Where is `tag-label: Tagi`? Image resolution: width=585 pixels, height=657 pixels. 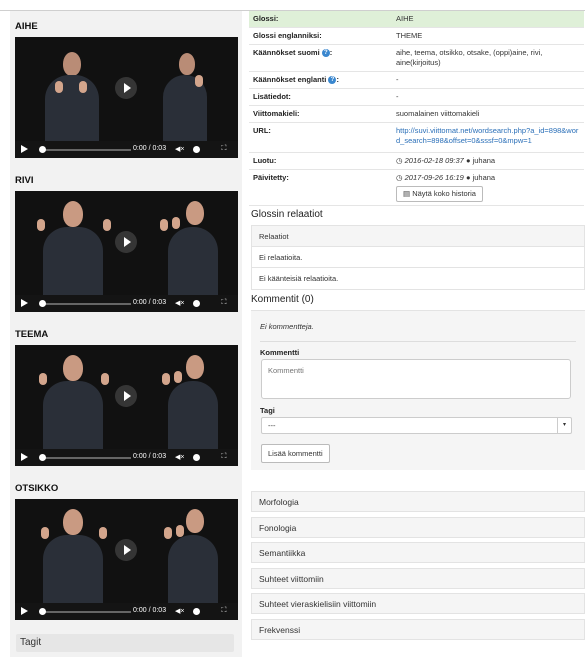 tag-label: Tagi is located at coordinates (267, 410).